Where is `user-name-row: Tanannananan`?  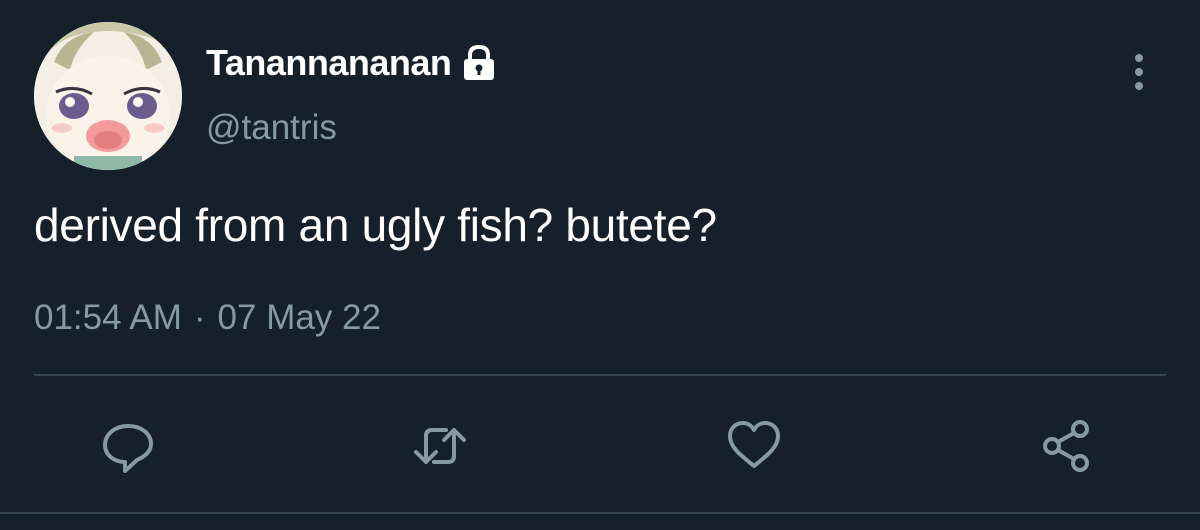
user-name-row: Tanannananan is located at coordinates (351, 63).